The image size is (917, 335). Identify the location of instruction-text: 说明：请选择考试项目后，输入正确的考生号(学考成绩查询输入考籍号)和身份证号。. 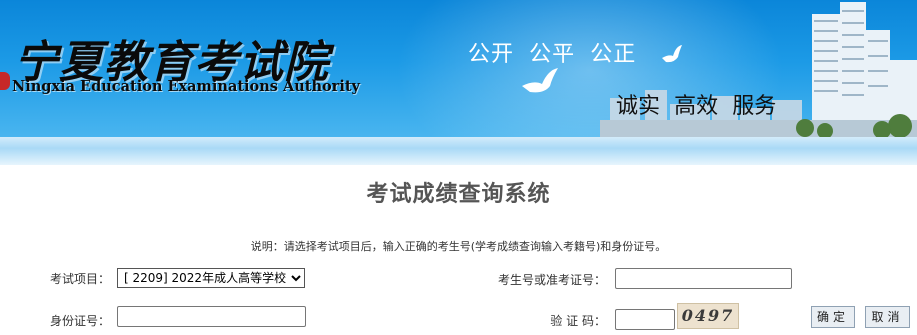
(458, 246).